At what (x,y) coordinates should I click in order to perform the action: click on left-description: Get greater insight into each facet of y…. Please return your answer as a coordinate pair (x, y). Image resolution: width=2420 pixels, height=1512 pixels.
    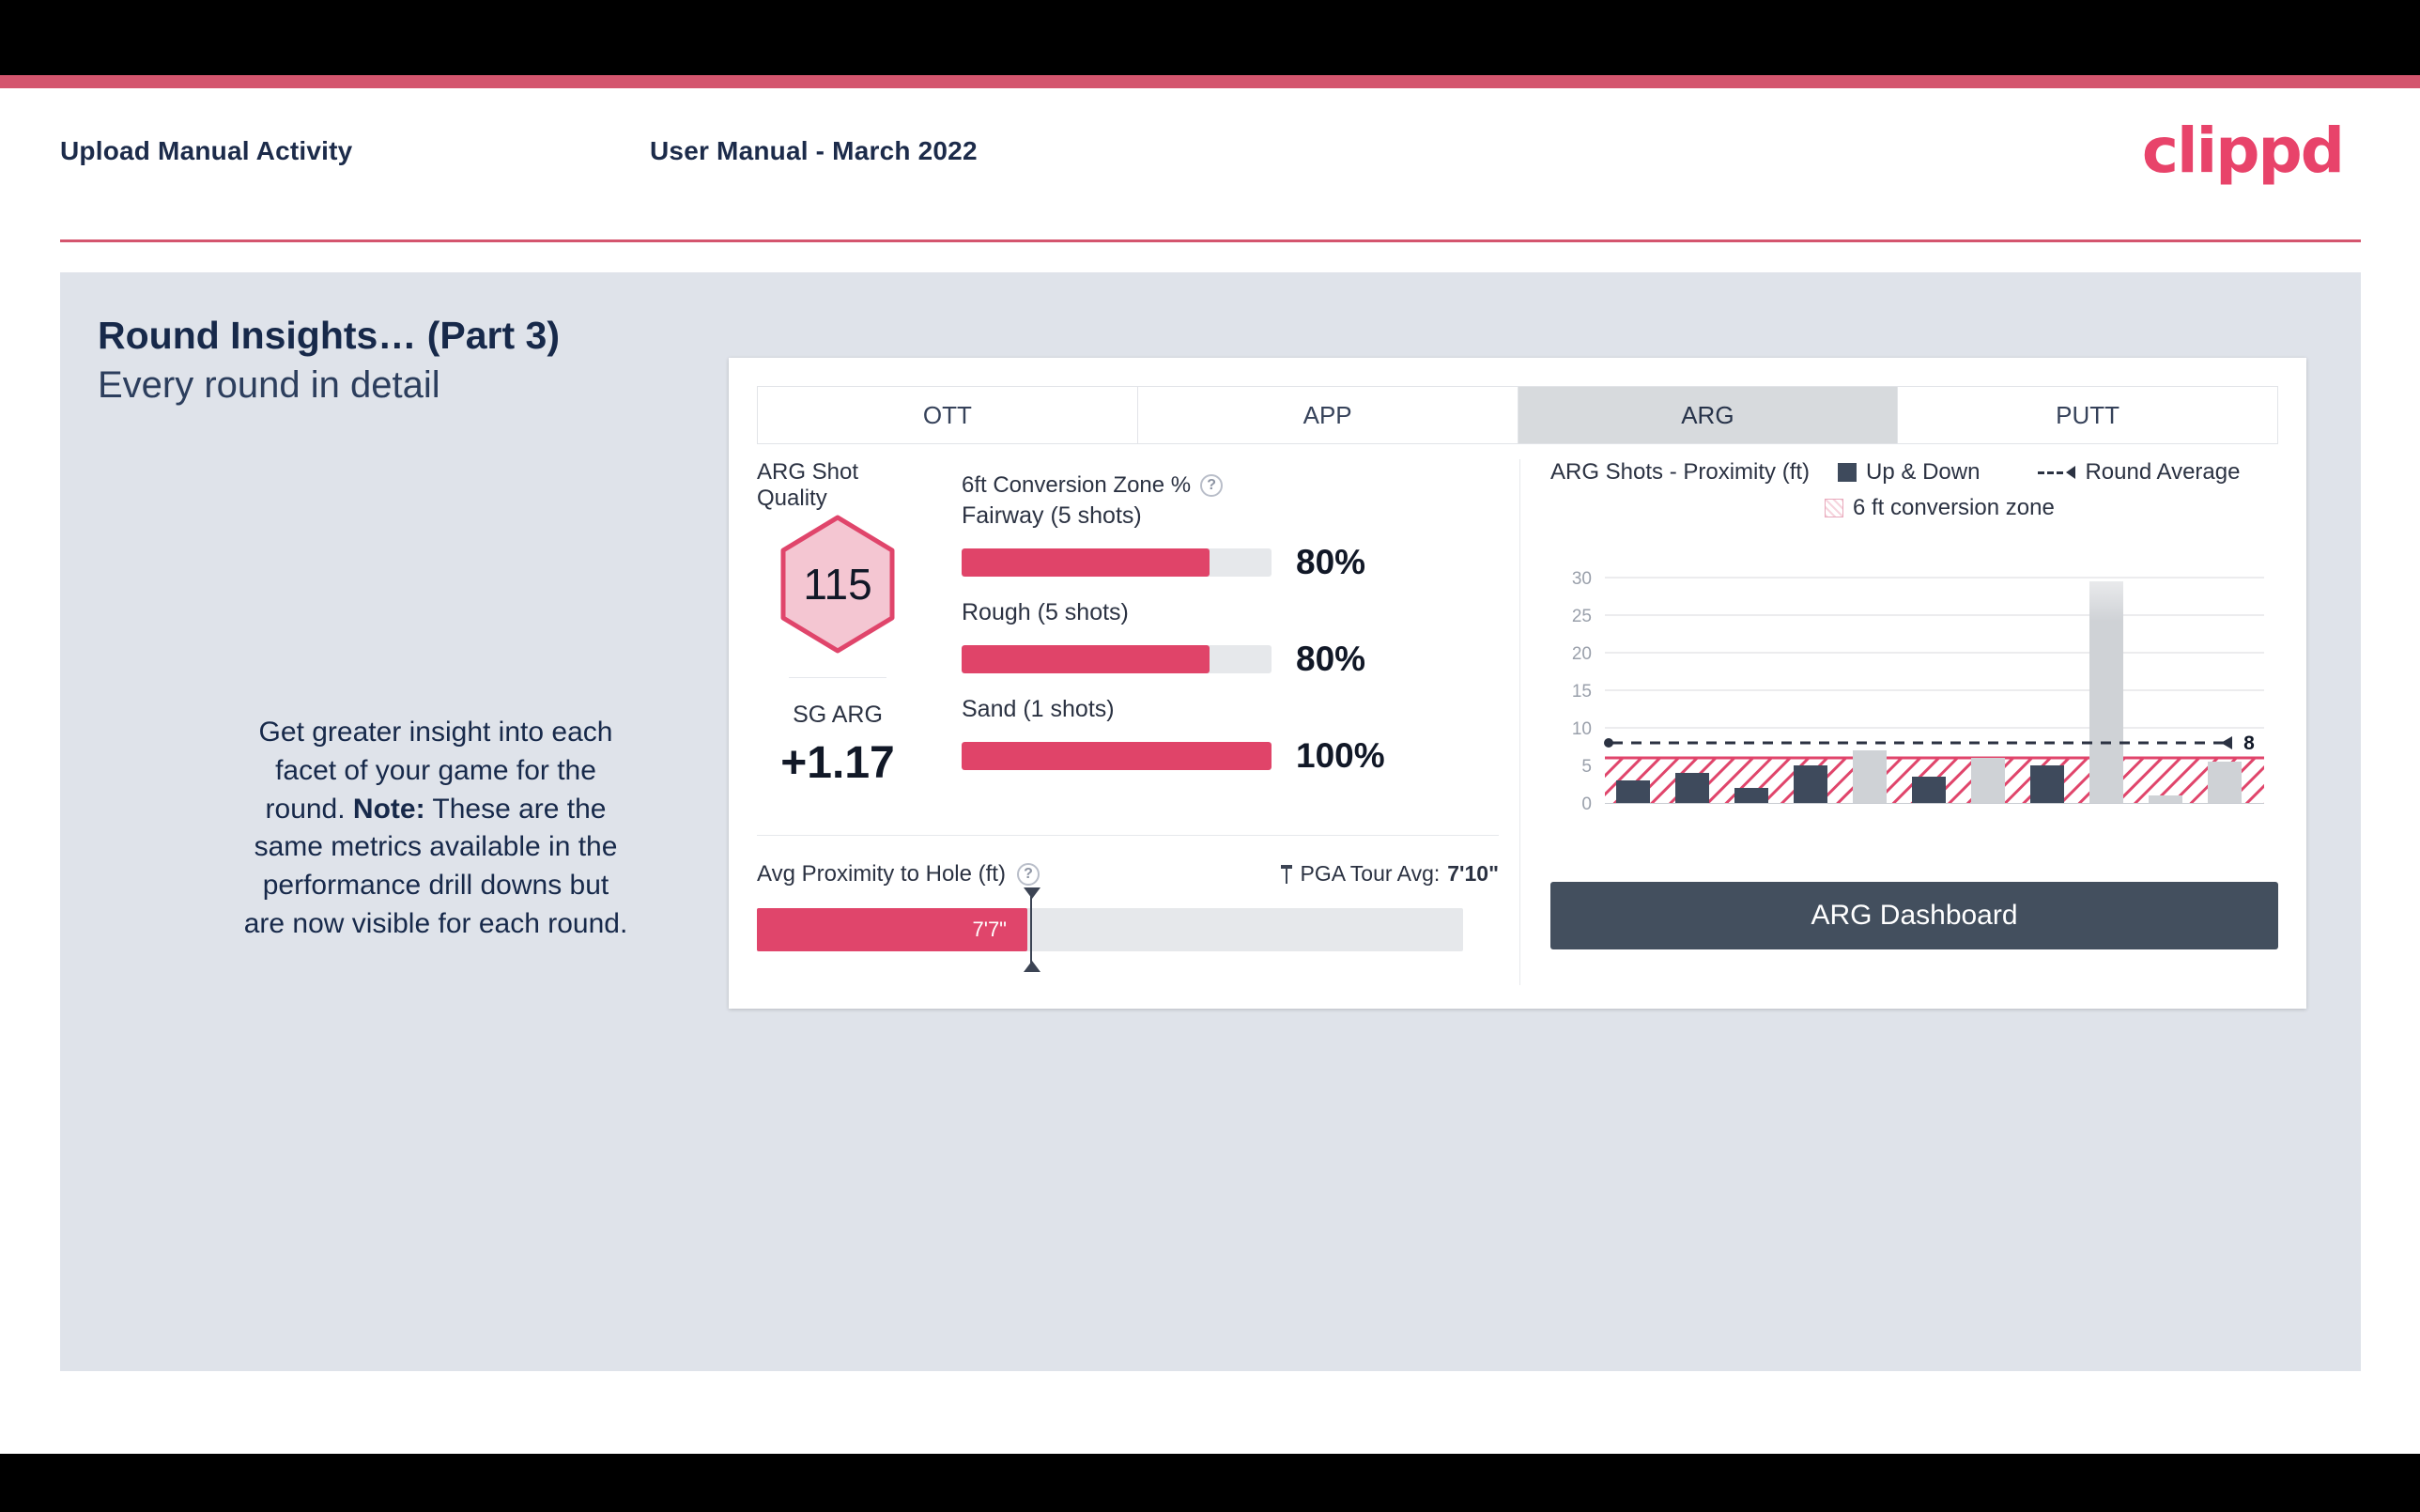
    Looking at the image, I should click on (436, 829).